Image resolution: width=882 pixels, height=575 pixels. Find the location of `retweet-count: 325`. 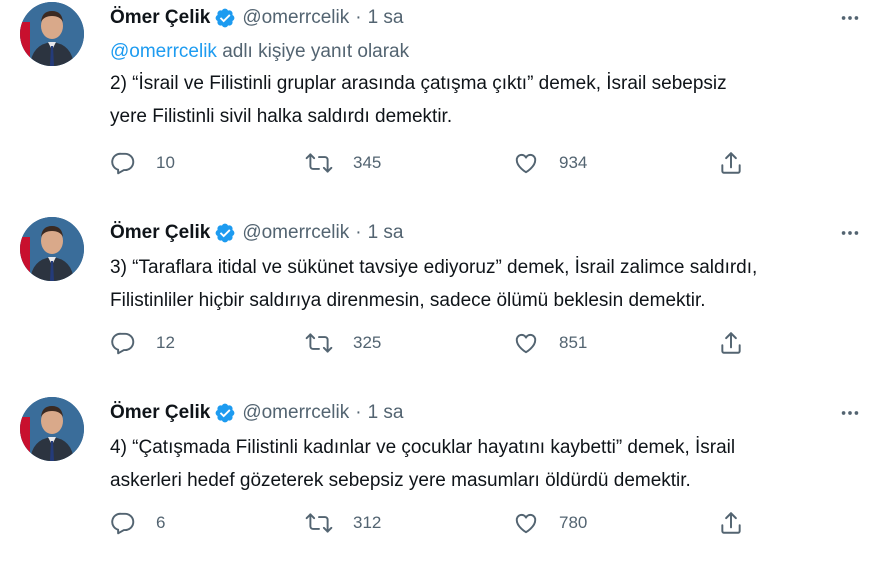

retweet-count: 325 is located at coordinates (367, 342).